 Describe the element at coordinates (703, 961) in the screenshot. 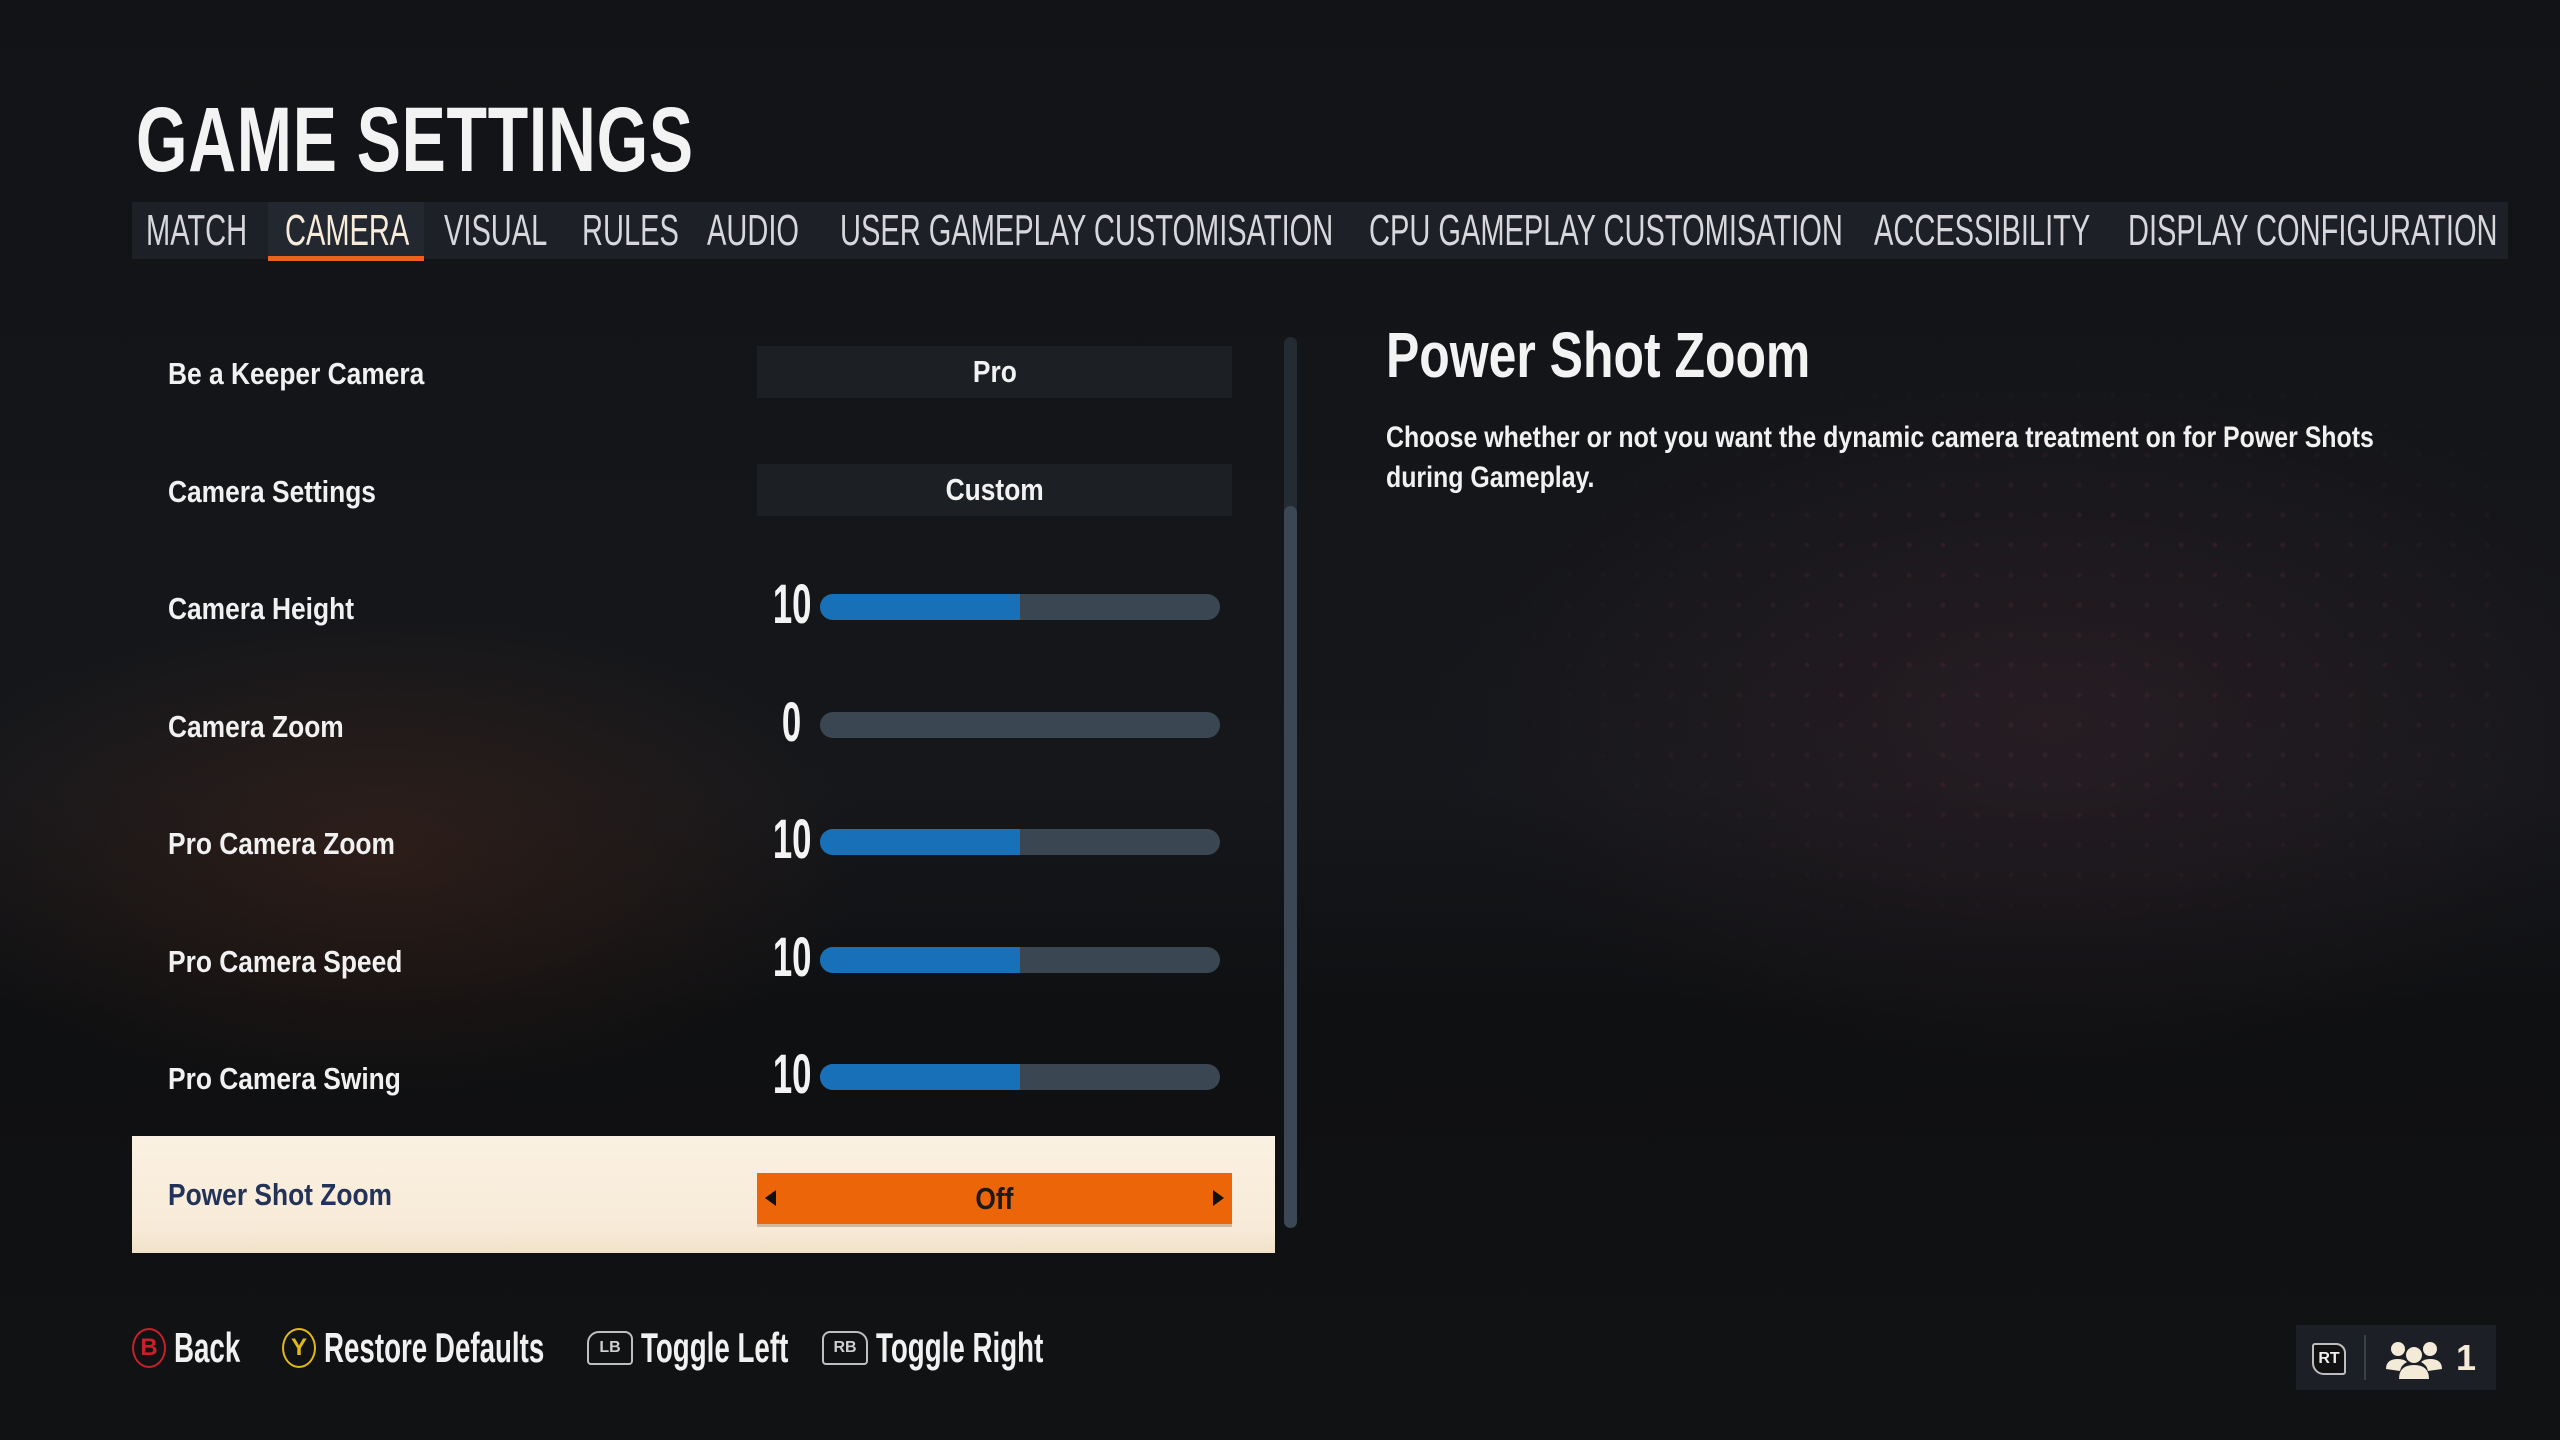

I see `setting-row-pro-camera-speed: Pro Camera Speed 10` at that location.